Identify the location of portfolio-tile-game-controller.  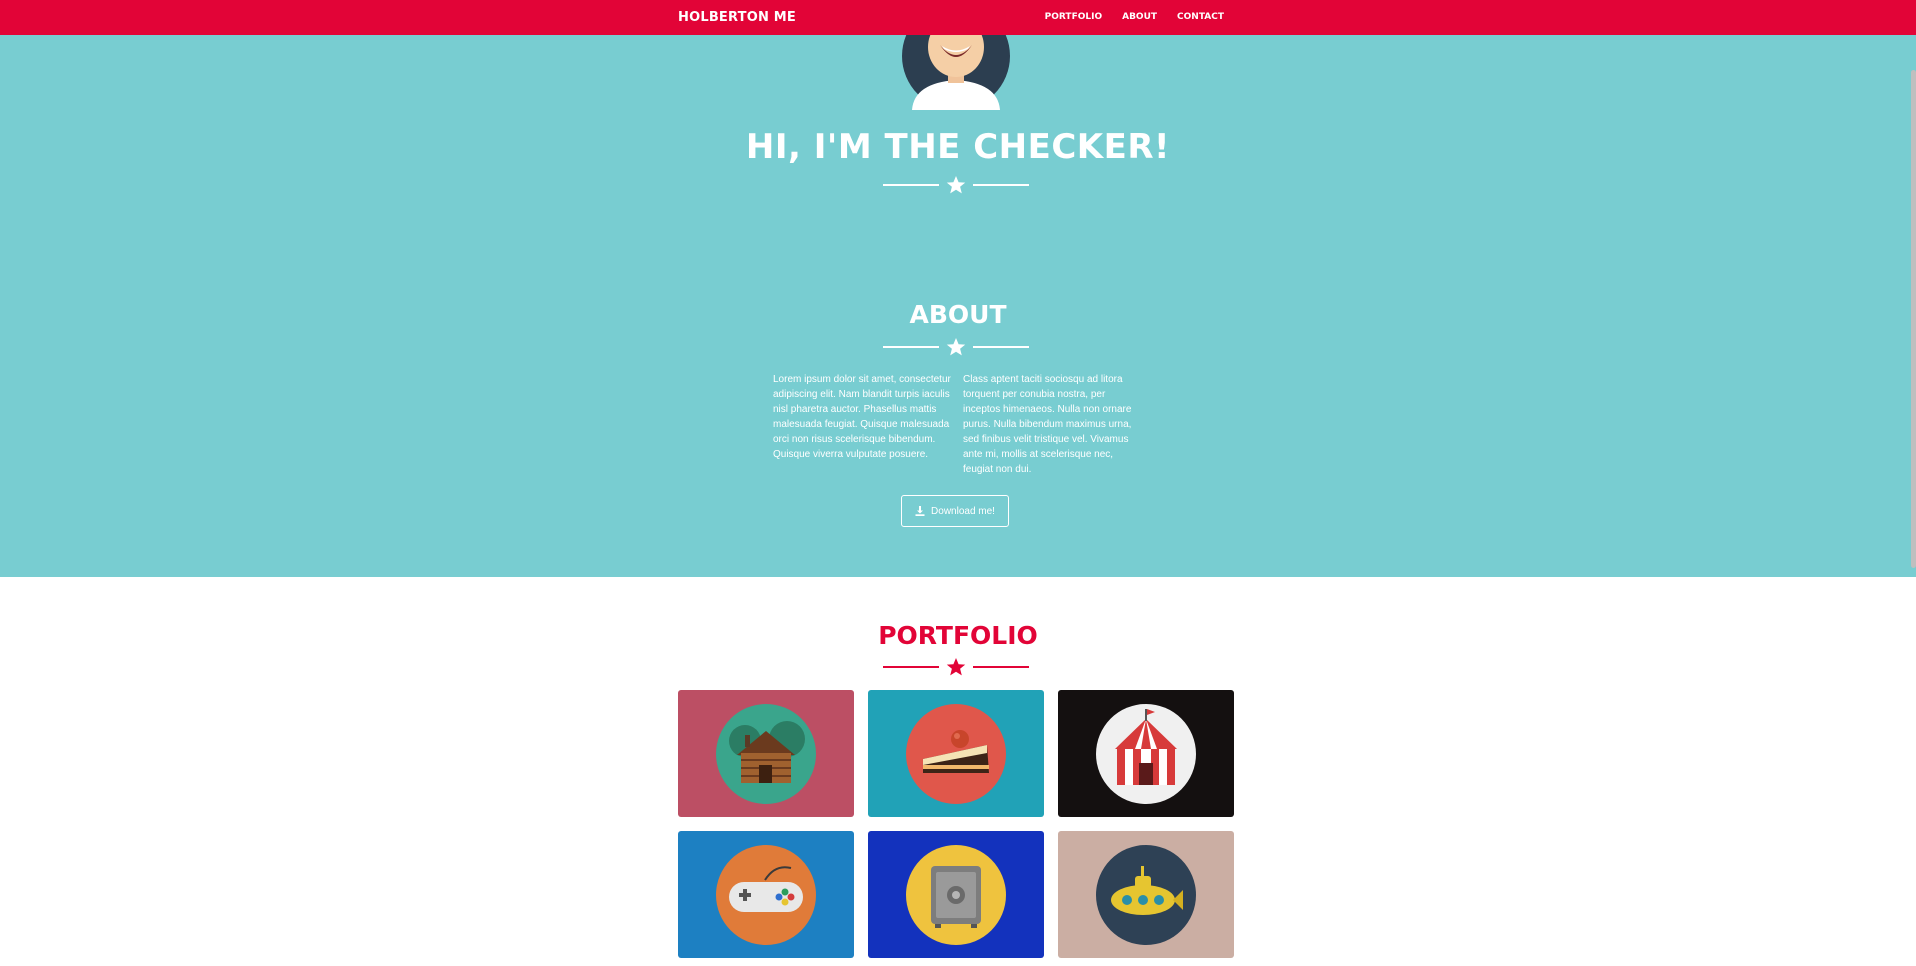
(766, 894).